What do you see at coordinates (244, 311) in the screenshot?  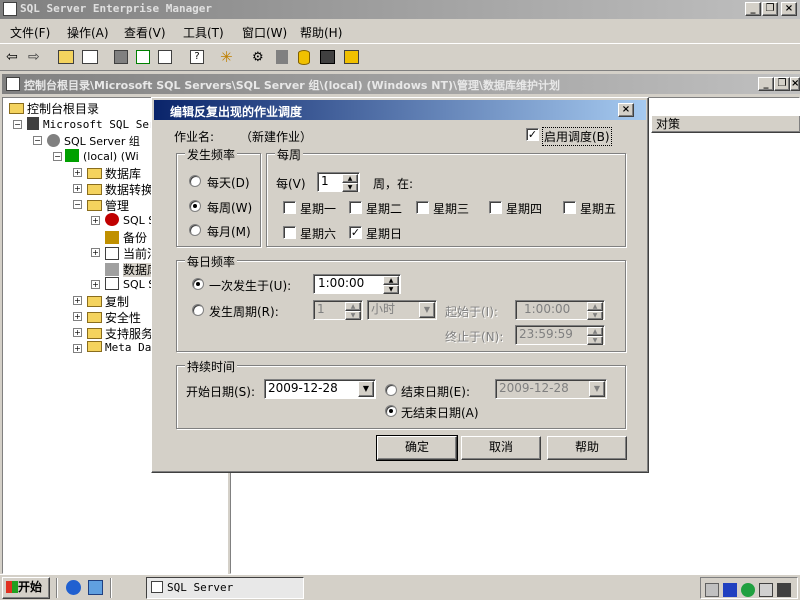 I see `occurs-every-label: 发生周期(R):` at bounding box center [244, 311].